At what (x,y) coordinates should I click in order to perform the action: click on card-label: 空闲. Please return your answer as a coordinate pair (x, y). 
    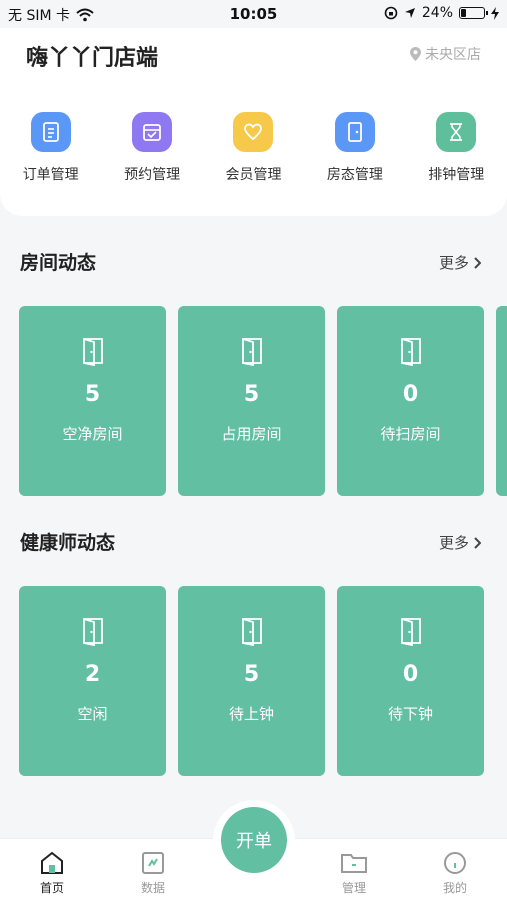
    Looking at the image, I should click on (92, 714).